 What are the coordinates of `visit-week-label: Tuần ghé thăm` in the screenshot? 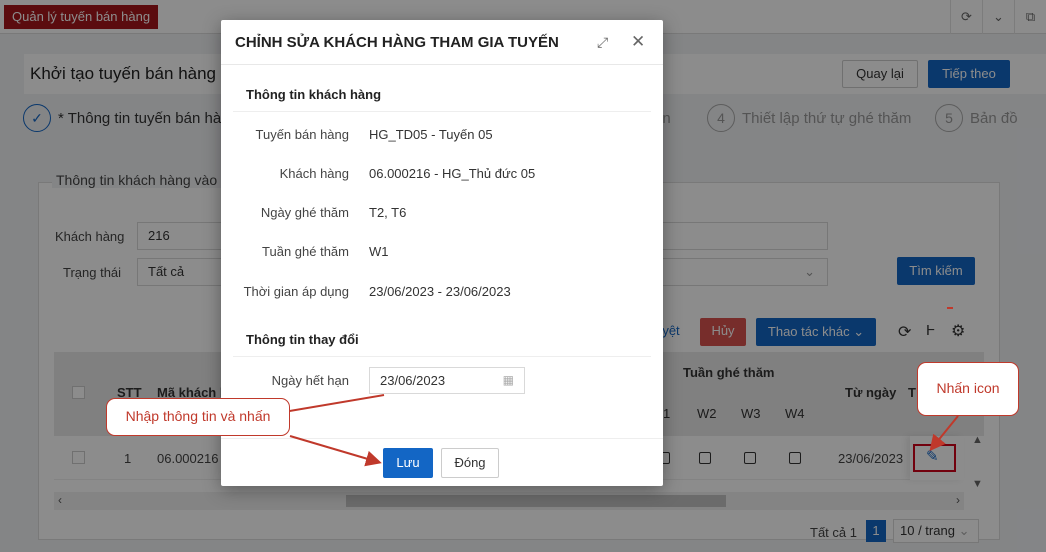 It's located at (305, 251).